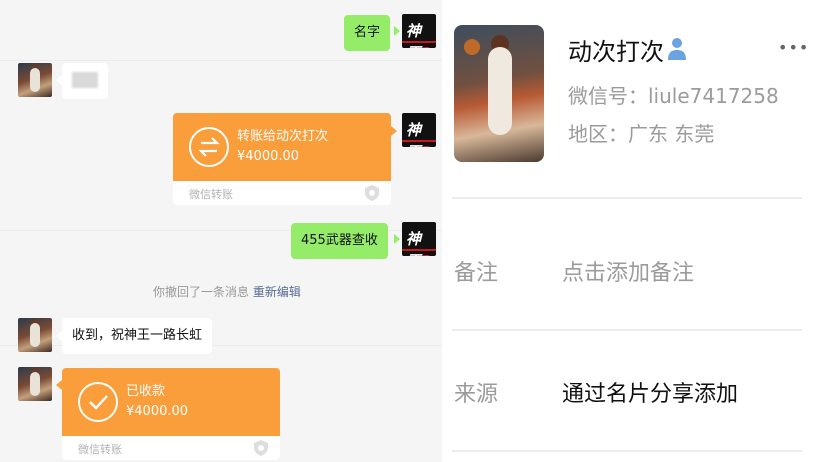 This screenshot has width=836, height=462. I want to click on message-bubble-contact: 收到，祝神王一路长虹, so click(137, 336).